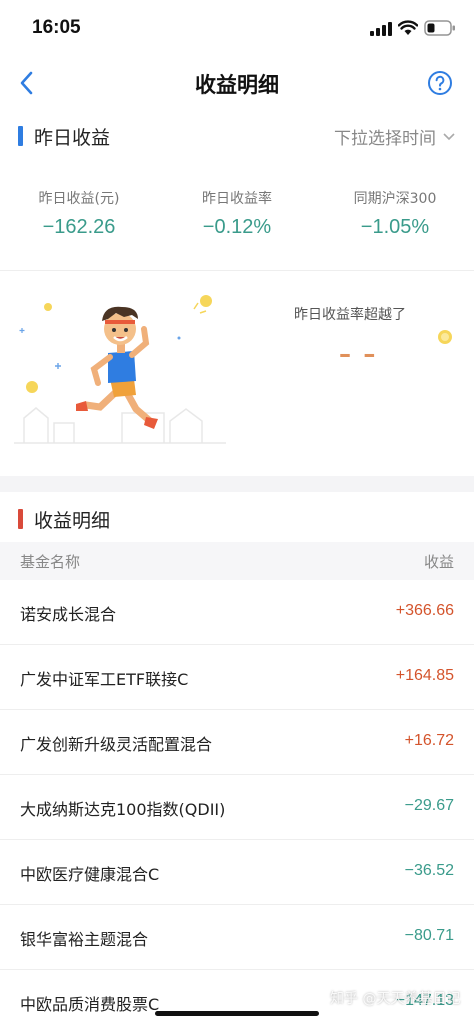  What do you see at coordinates (79, 227) in the screenshot?
I see `stat-value: −162.26` at bounding box center [79, 227].